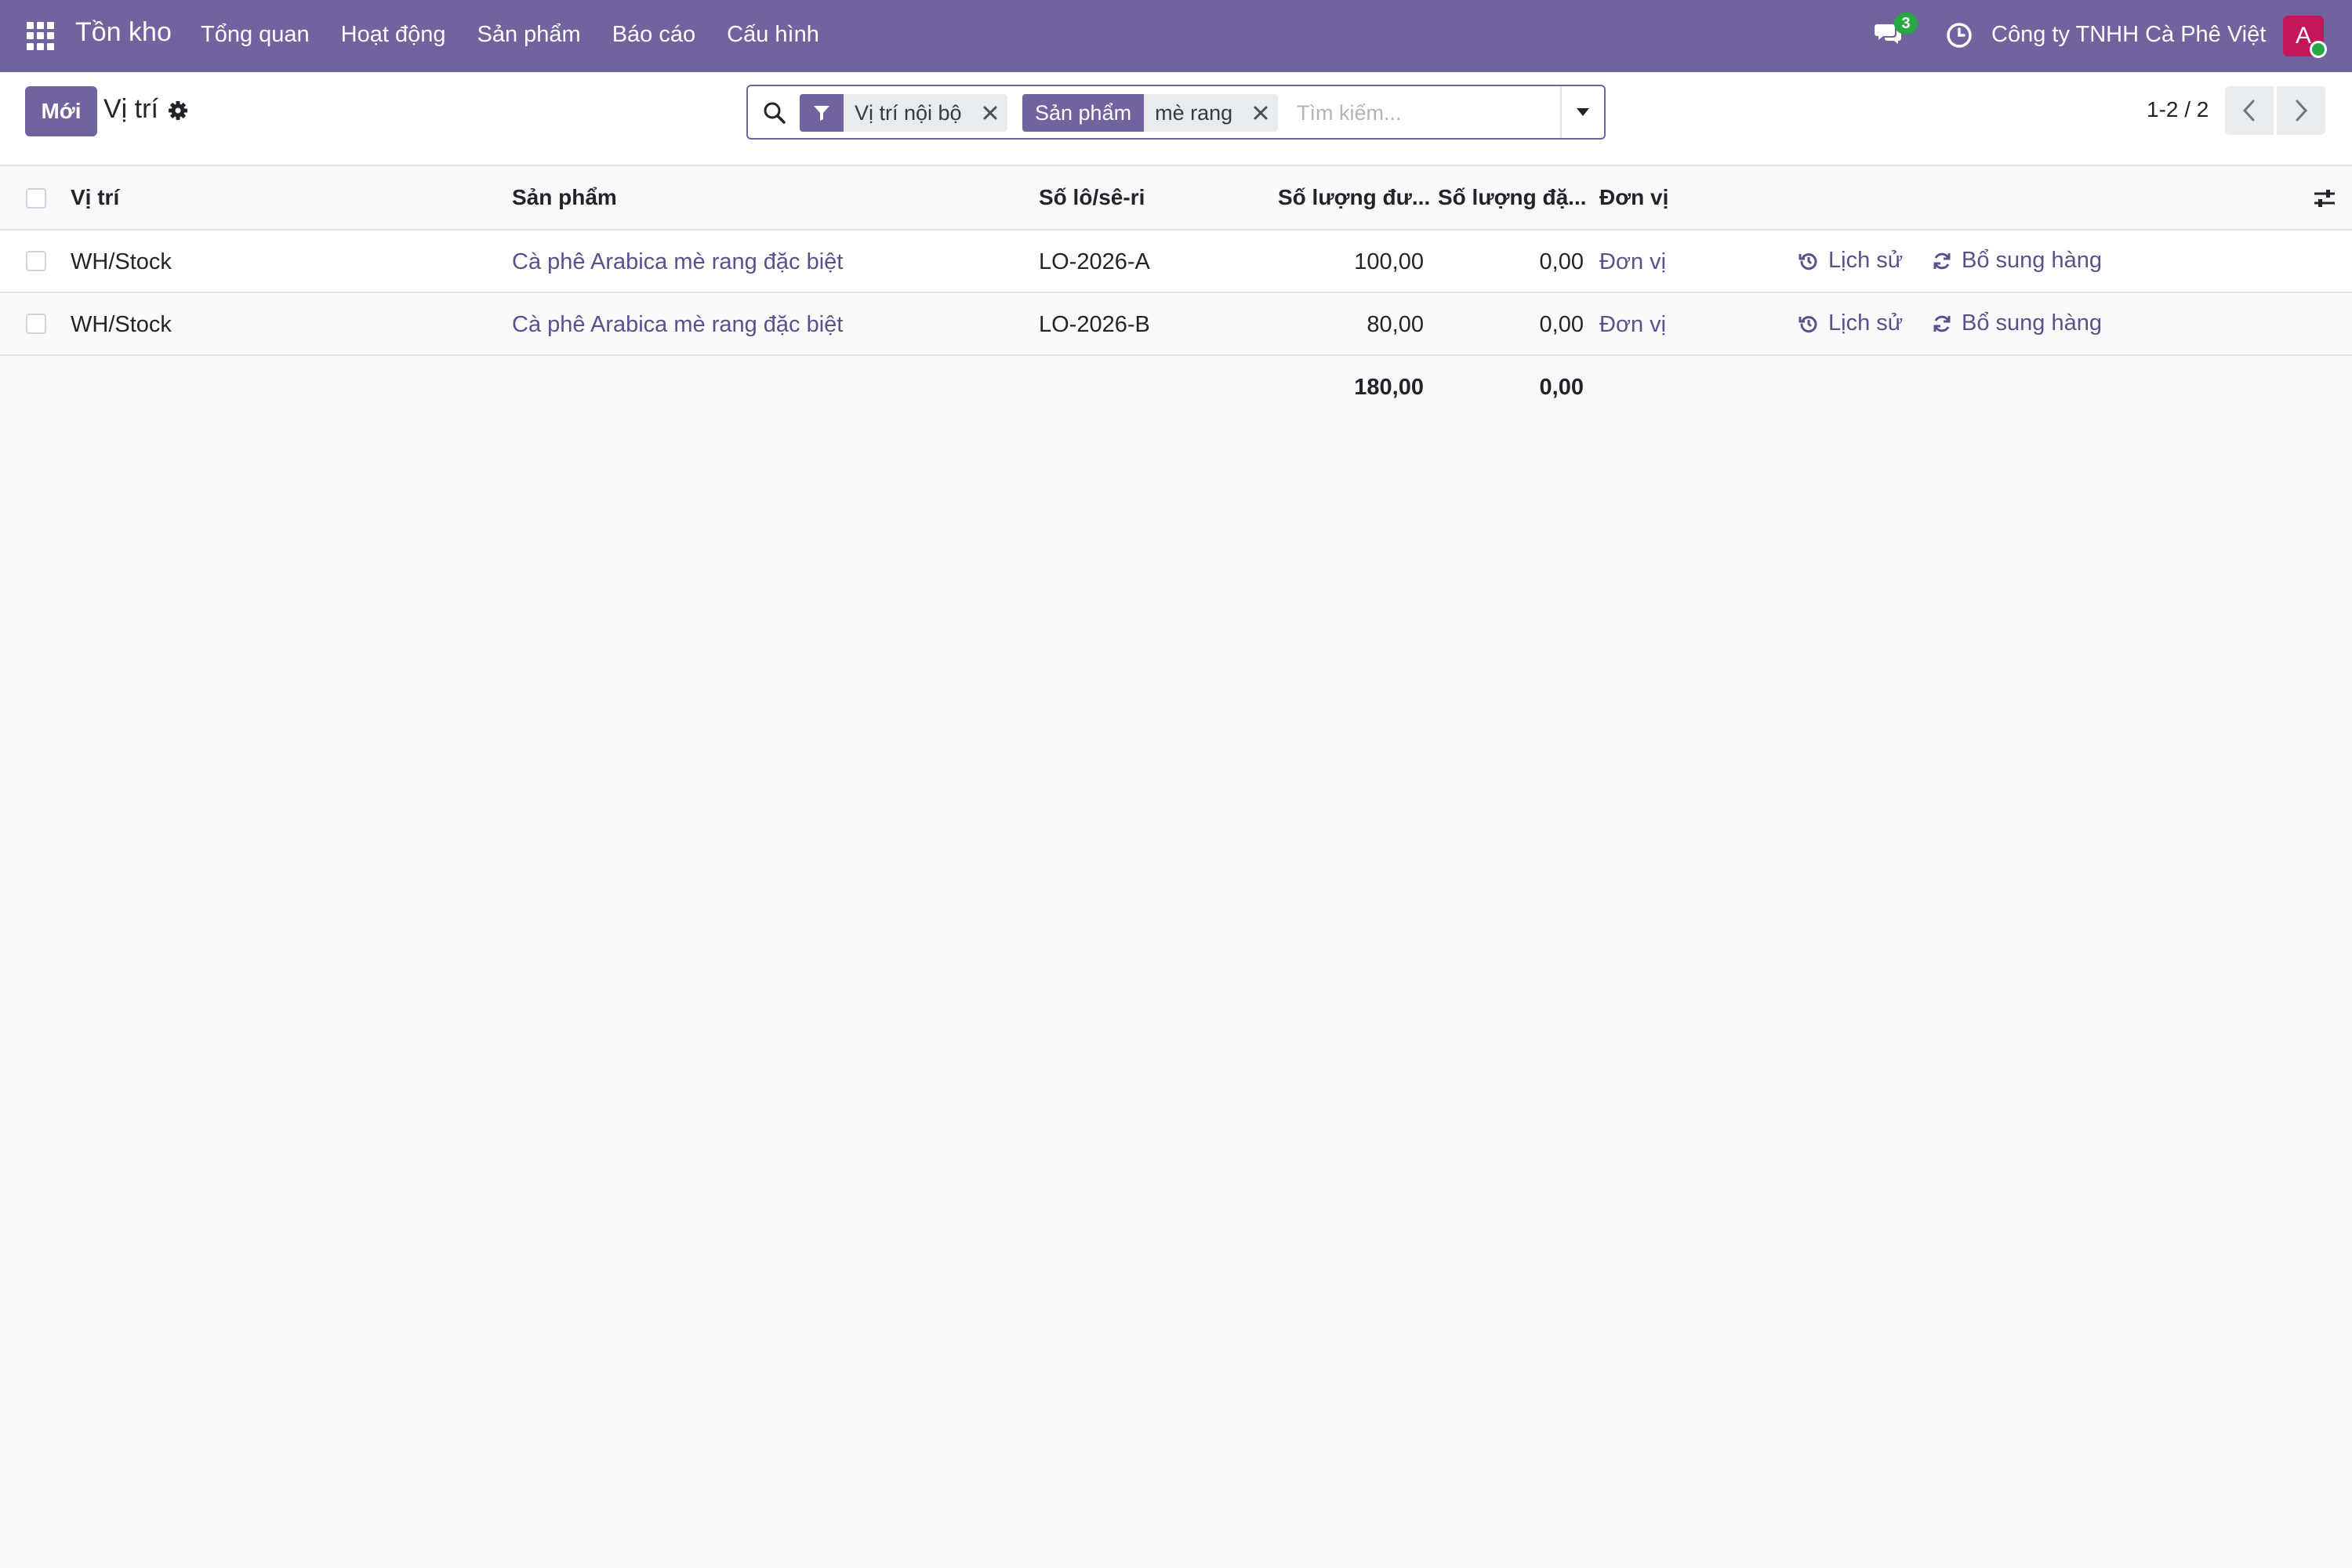 Image resolution: width=2352 pixels, height=1568 pixels. I want to click on remove-filter-facet-icon, so click(990, 113).